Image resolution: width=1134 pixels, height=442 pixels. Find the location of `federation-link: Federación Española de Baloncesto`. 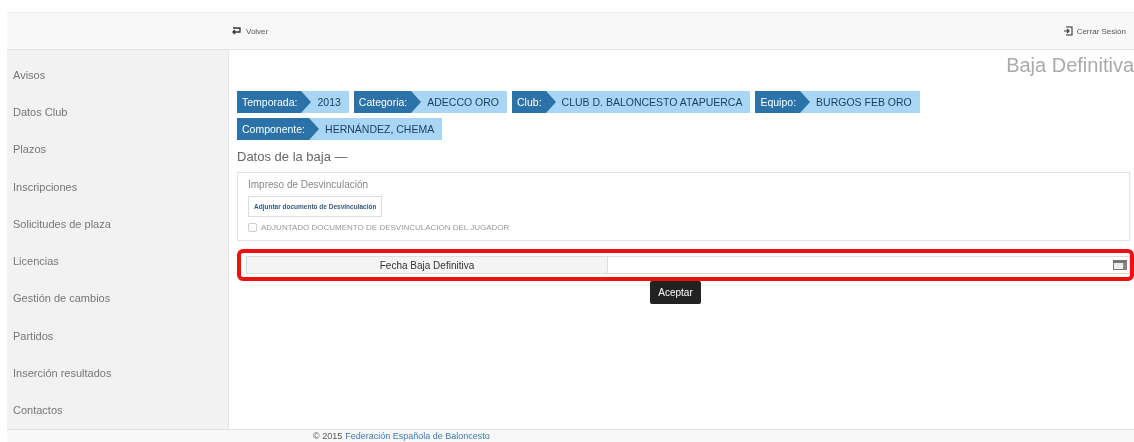

federation-link: Federación Española de Baloncesto is located at coordinates (417, 436).